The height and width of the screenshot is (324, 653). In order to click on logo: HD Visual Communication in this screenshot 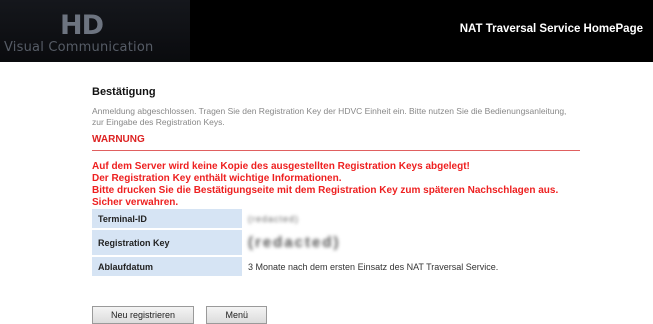, I will do `click(95, 31)`.